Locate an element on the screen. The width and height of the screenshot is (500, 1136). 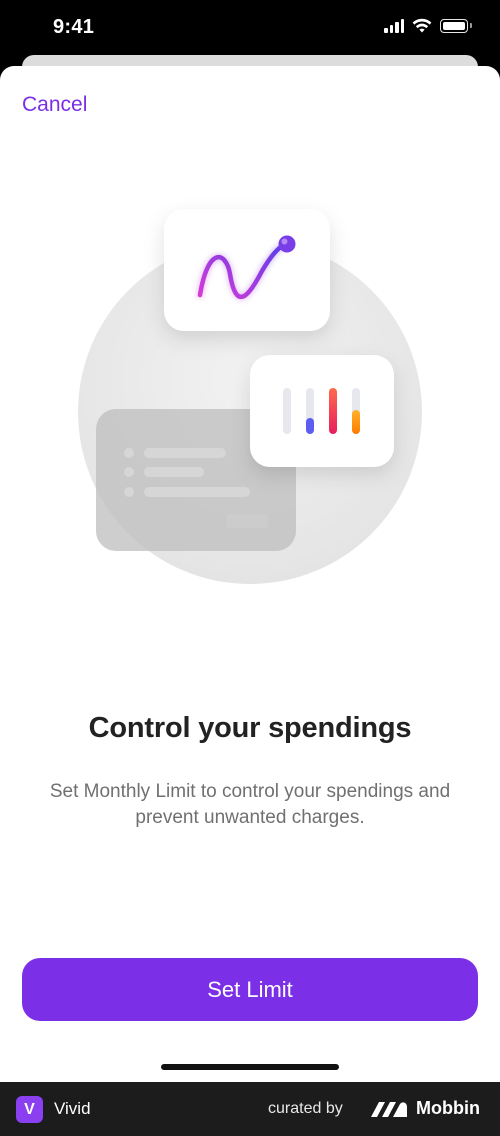
bar-chart-card is located at coordinates (322, 411).